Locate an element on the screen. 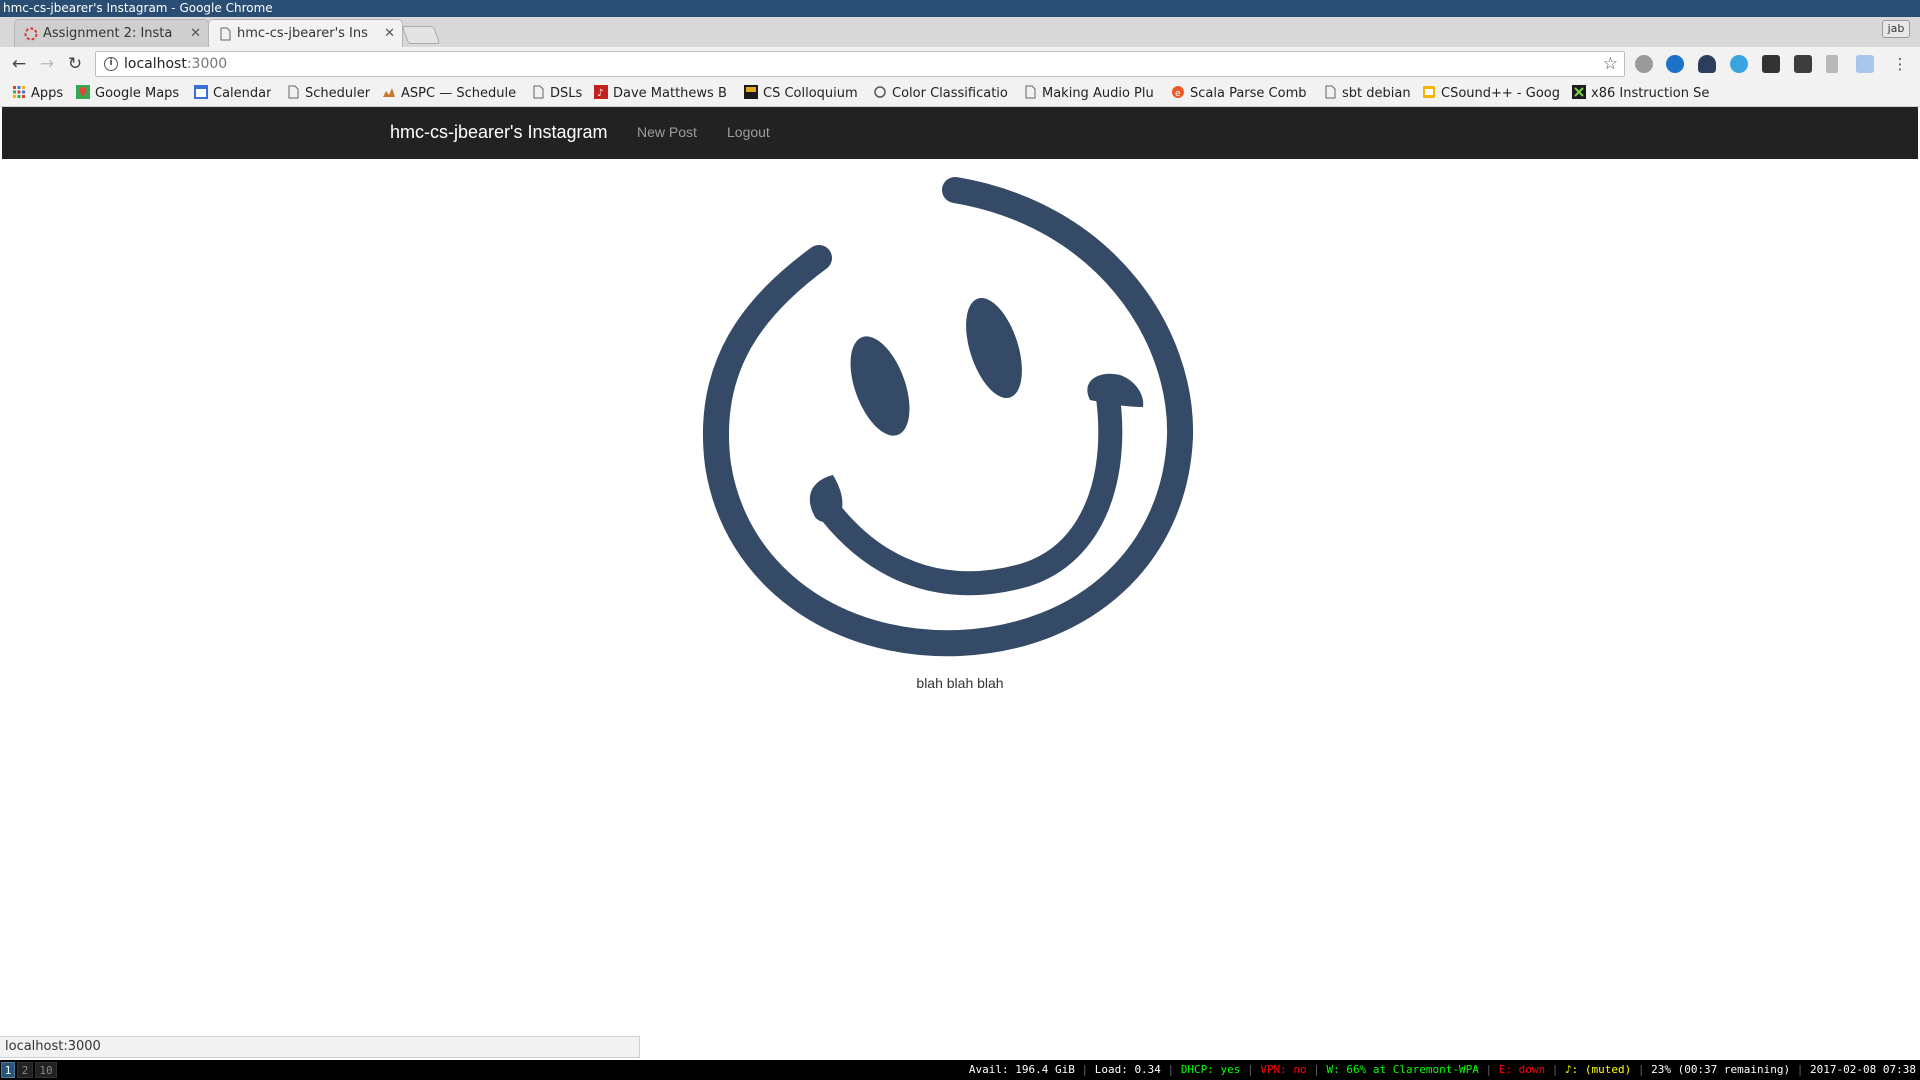 Image resolution: width=1920 pixels, height=1080 pixels. workspace-button: 10 is located at coordinates (46, 1070).